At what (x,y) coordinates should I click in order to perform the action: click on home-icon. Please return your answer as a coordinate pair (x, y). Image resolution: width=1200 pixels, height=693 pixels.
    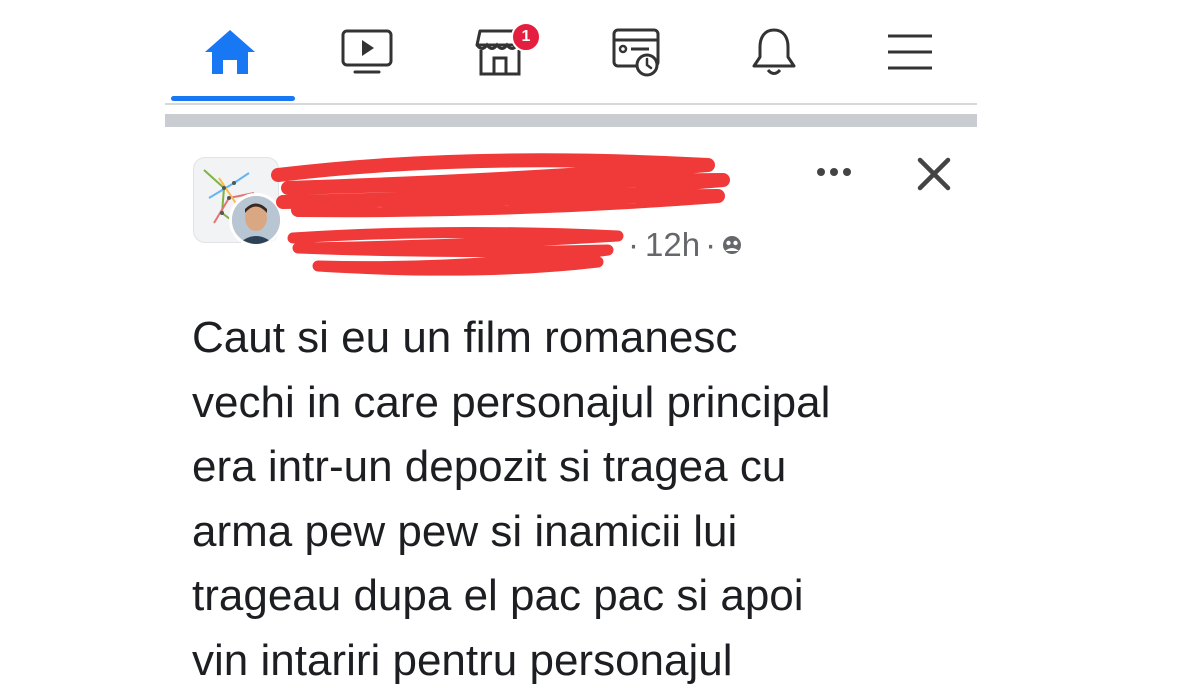
    Looking at the image, I should click on (230, 52).